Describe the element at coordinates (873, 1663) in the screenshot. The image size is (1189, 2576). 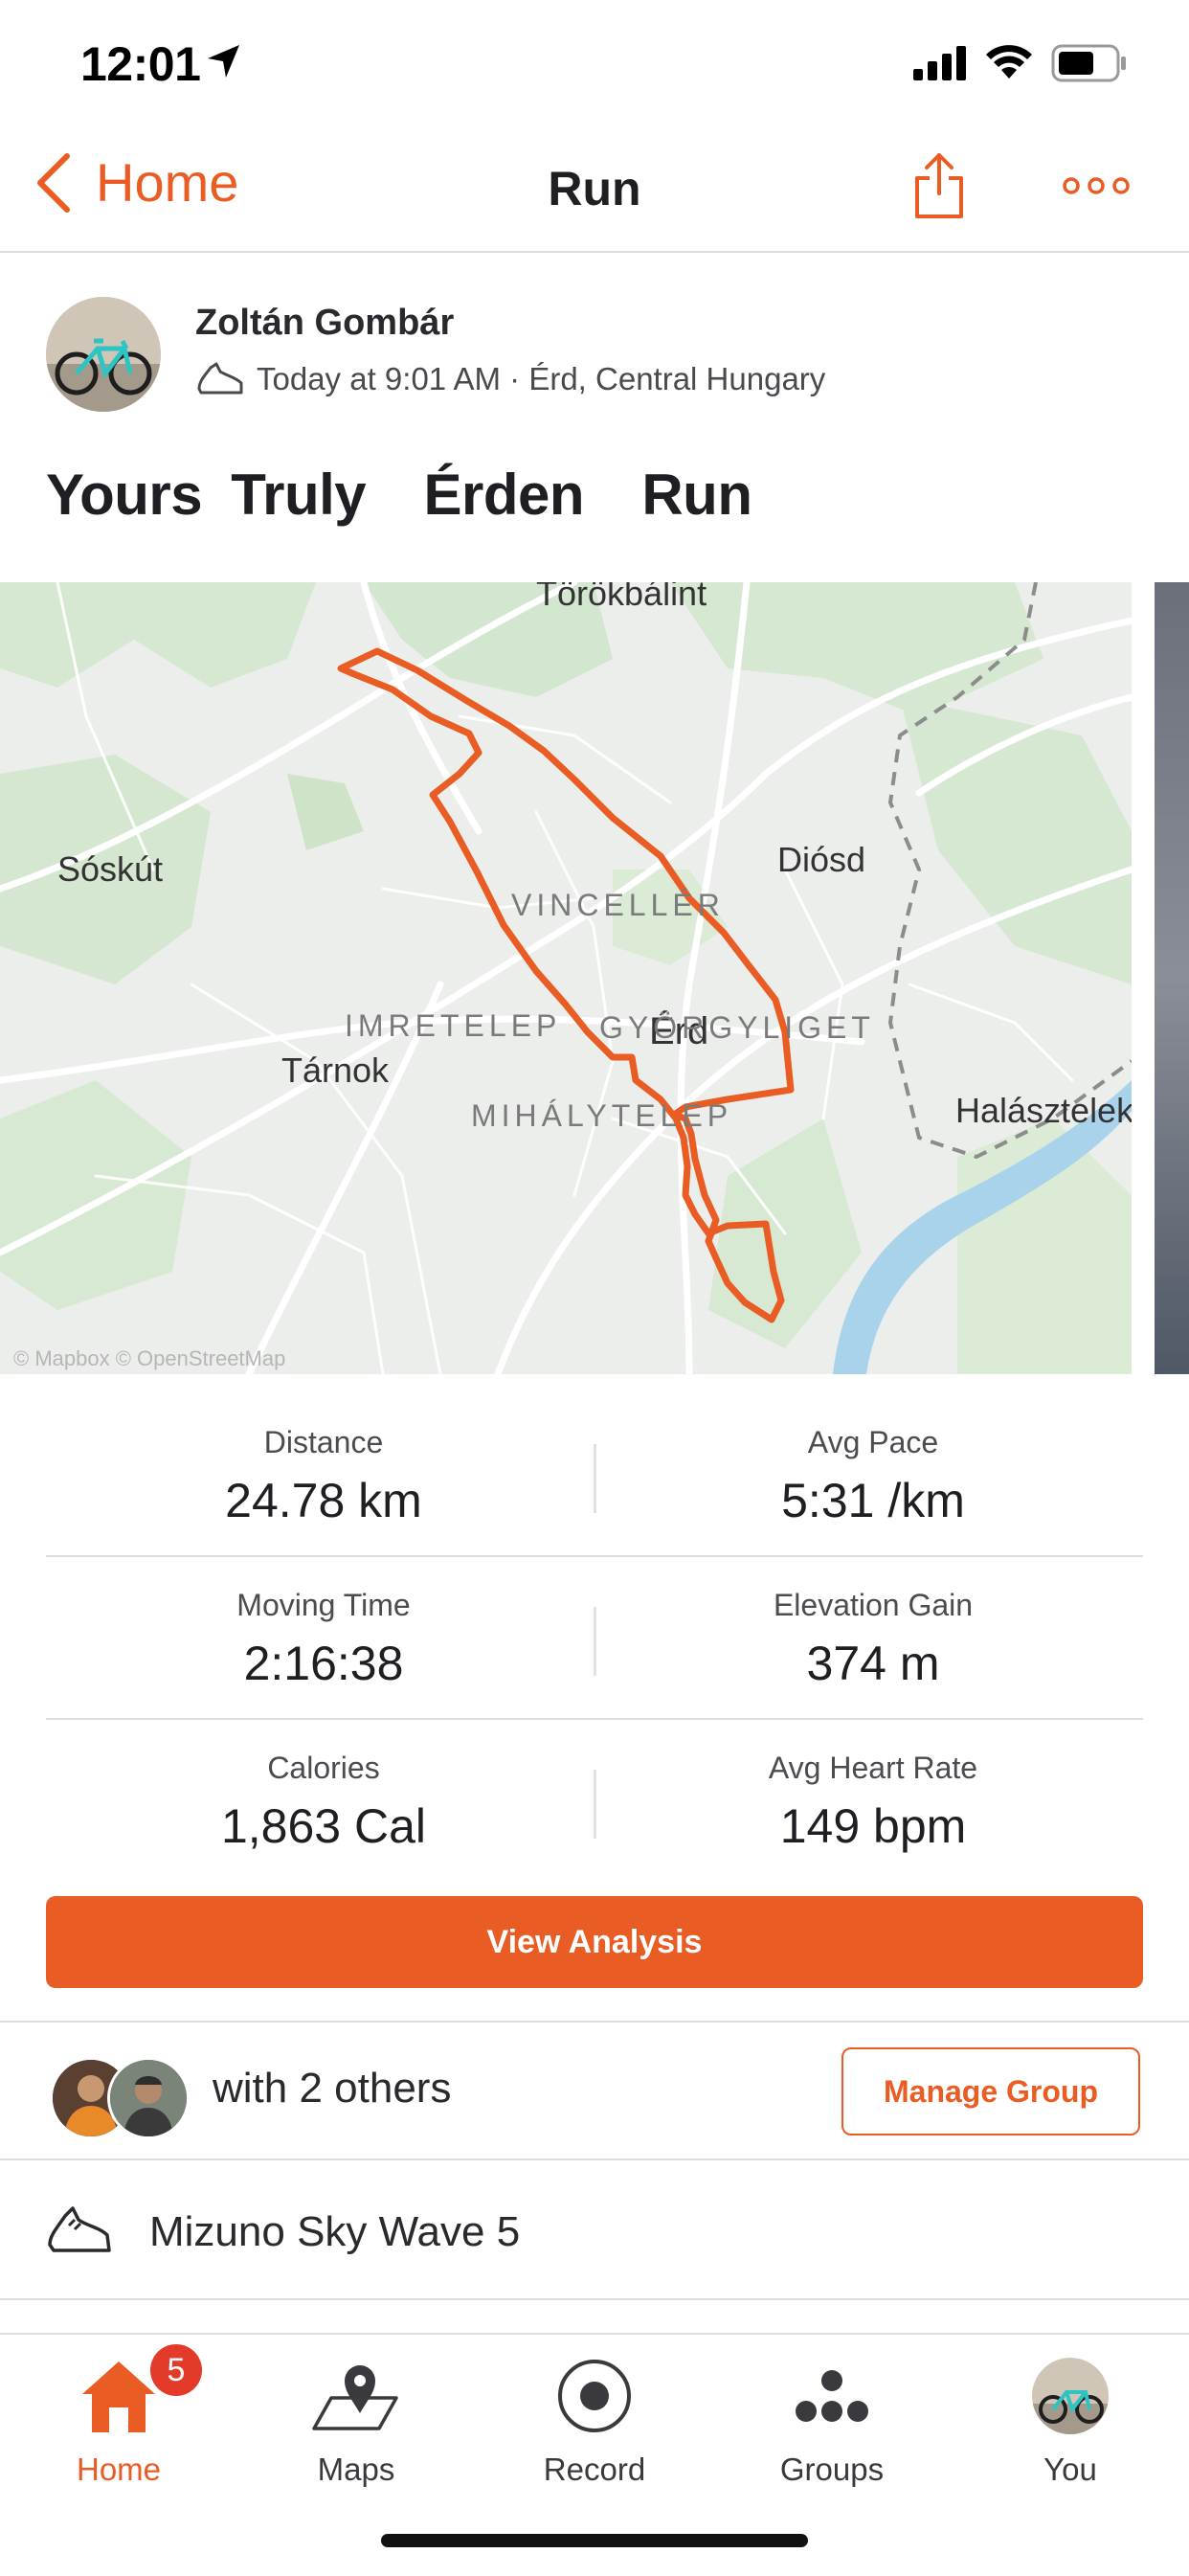
I see `stat-value-elevation-gain: 374 m` at that location.